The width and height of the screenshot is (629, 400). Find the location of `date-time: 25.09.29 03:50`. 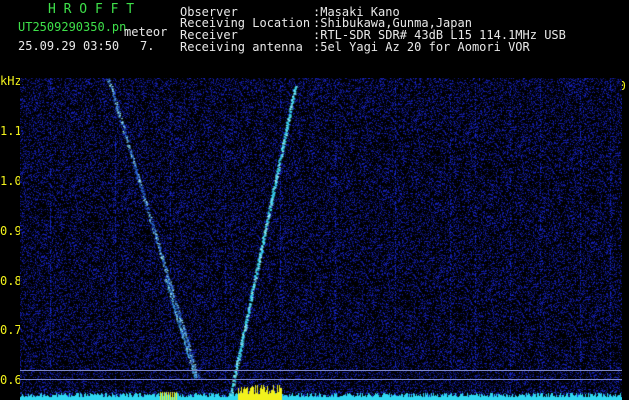

date-time: 25.09.29 03:50 is located at coordinates (69, 46).